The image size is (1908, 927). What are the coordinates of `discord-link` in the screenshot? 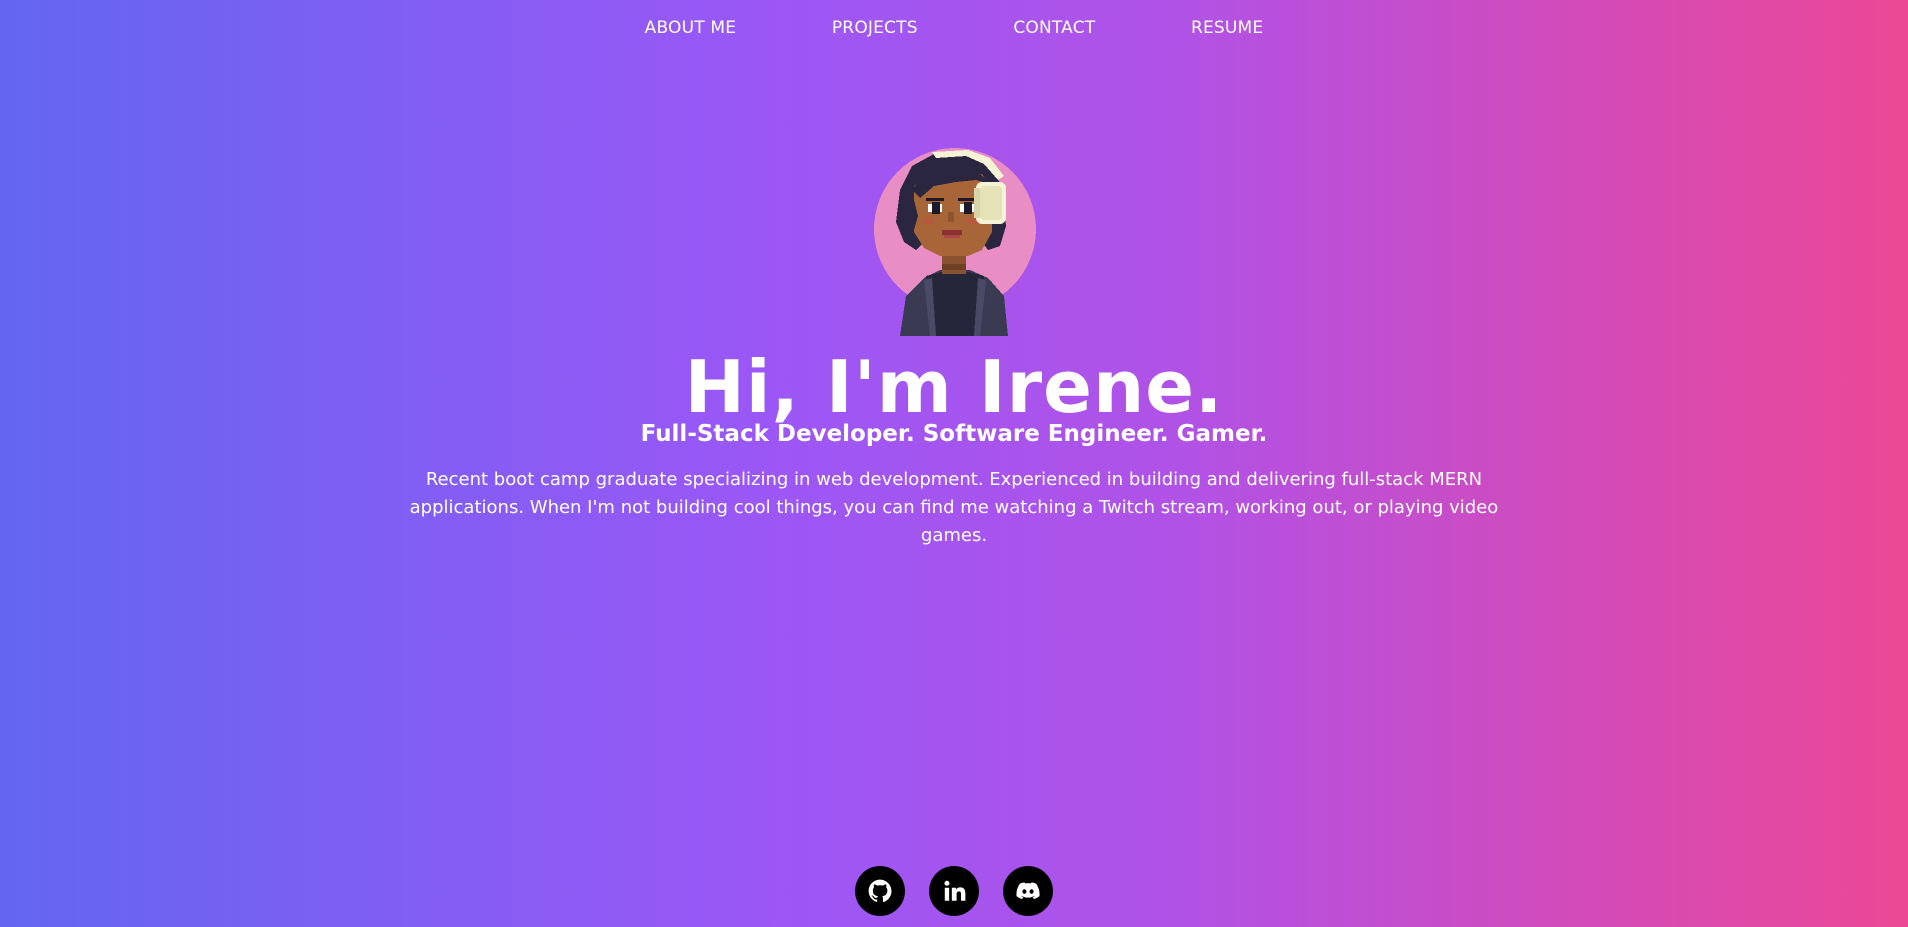 It's located at (1028, 891).